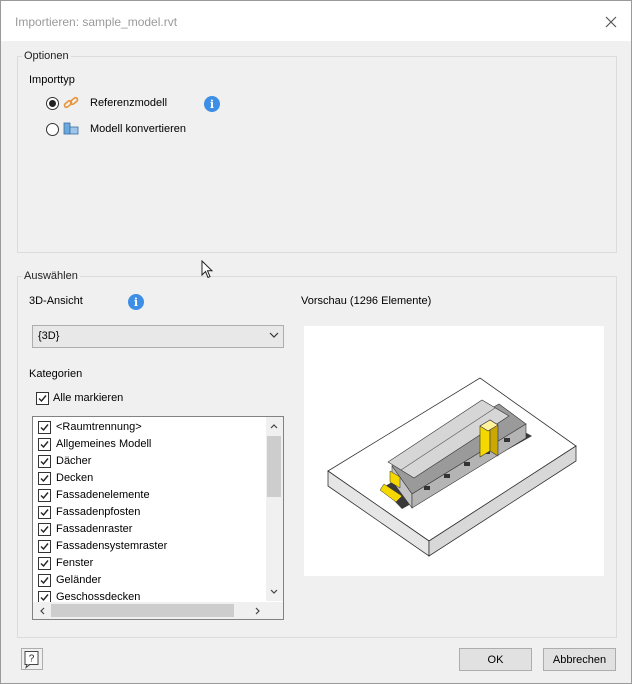 This screenshot has height=684, width=632. I want to click on category-list-item: Fassadensystemraster, so click(149, 546).